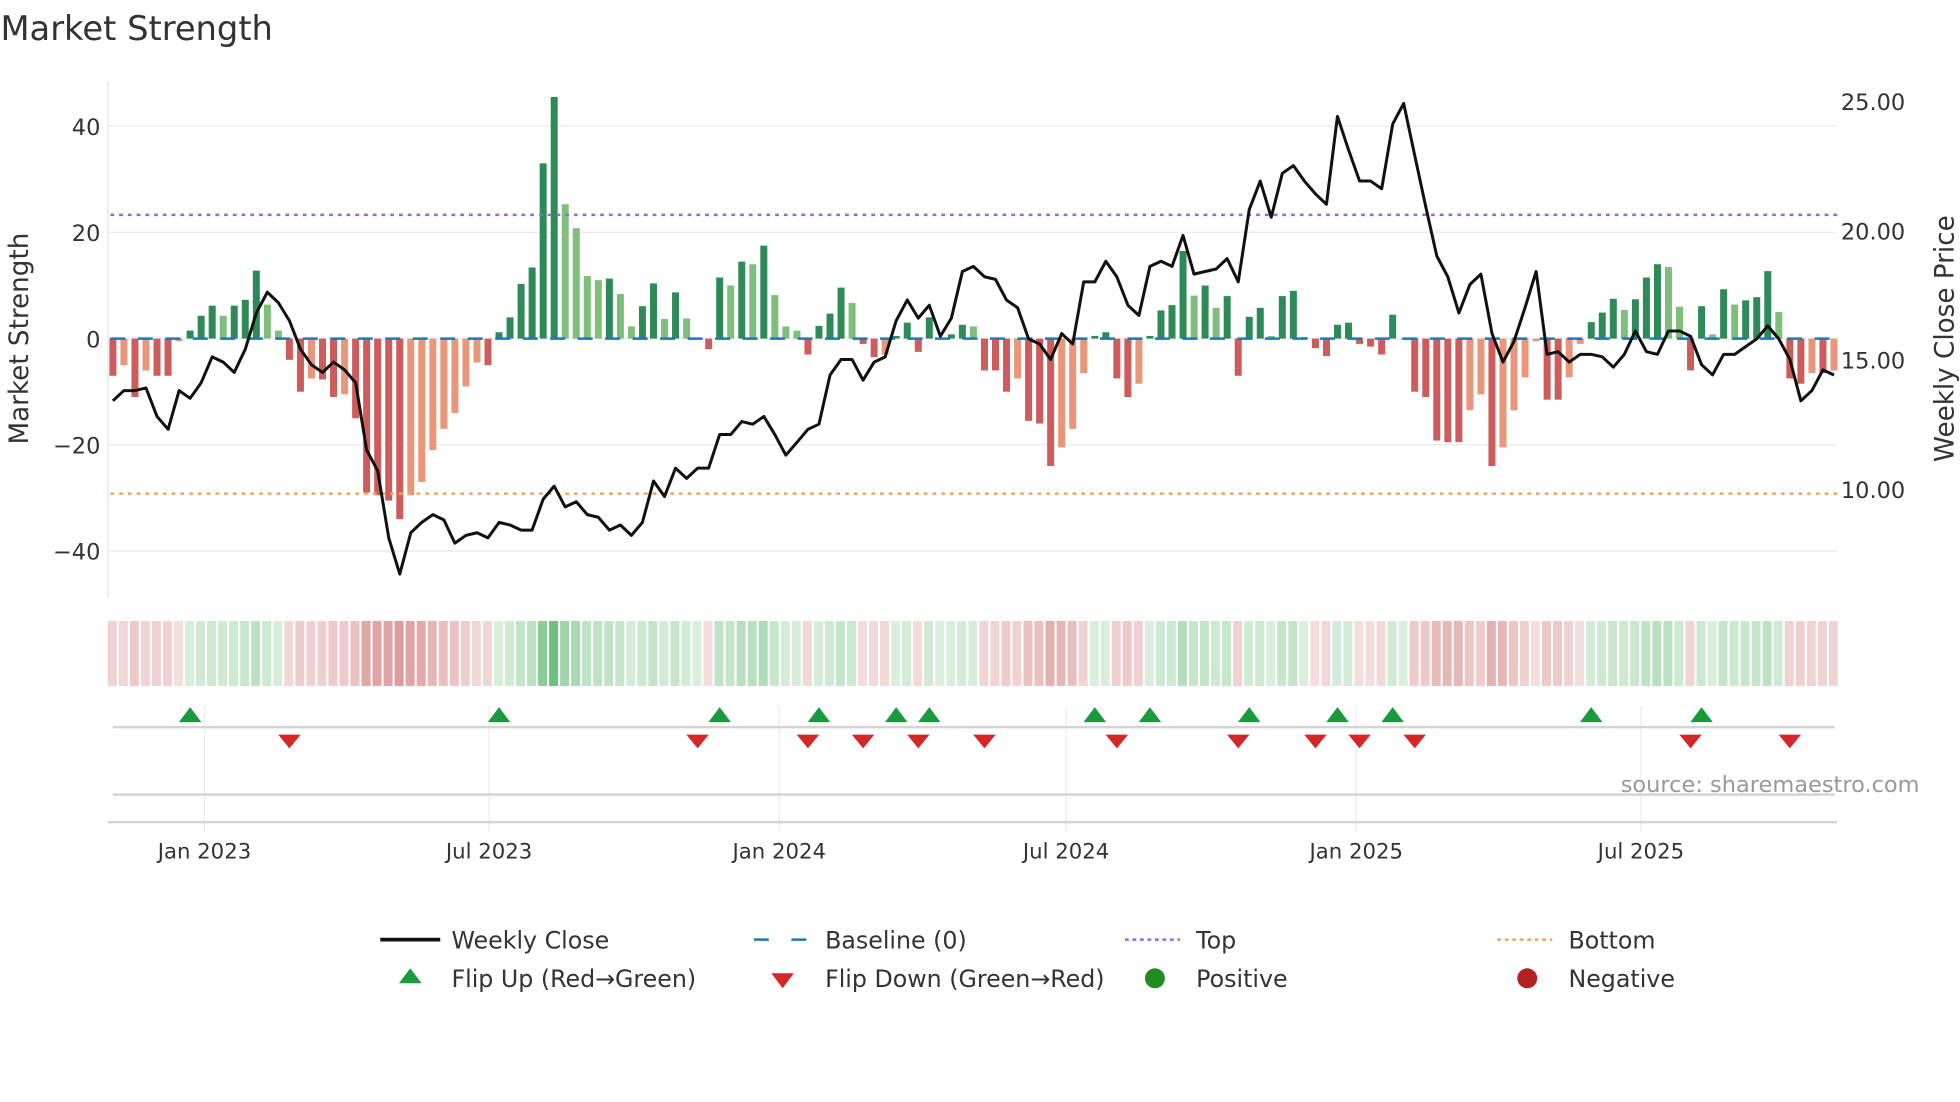 This screenshot has height=1102, width=1960. I want to click on left-tick-label: 20, so click(86, 234).